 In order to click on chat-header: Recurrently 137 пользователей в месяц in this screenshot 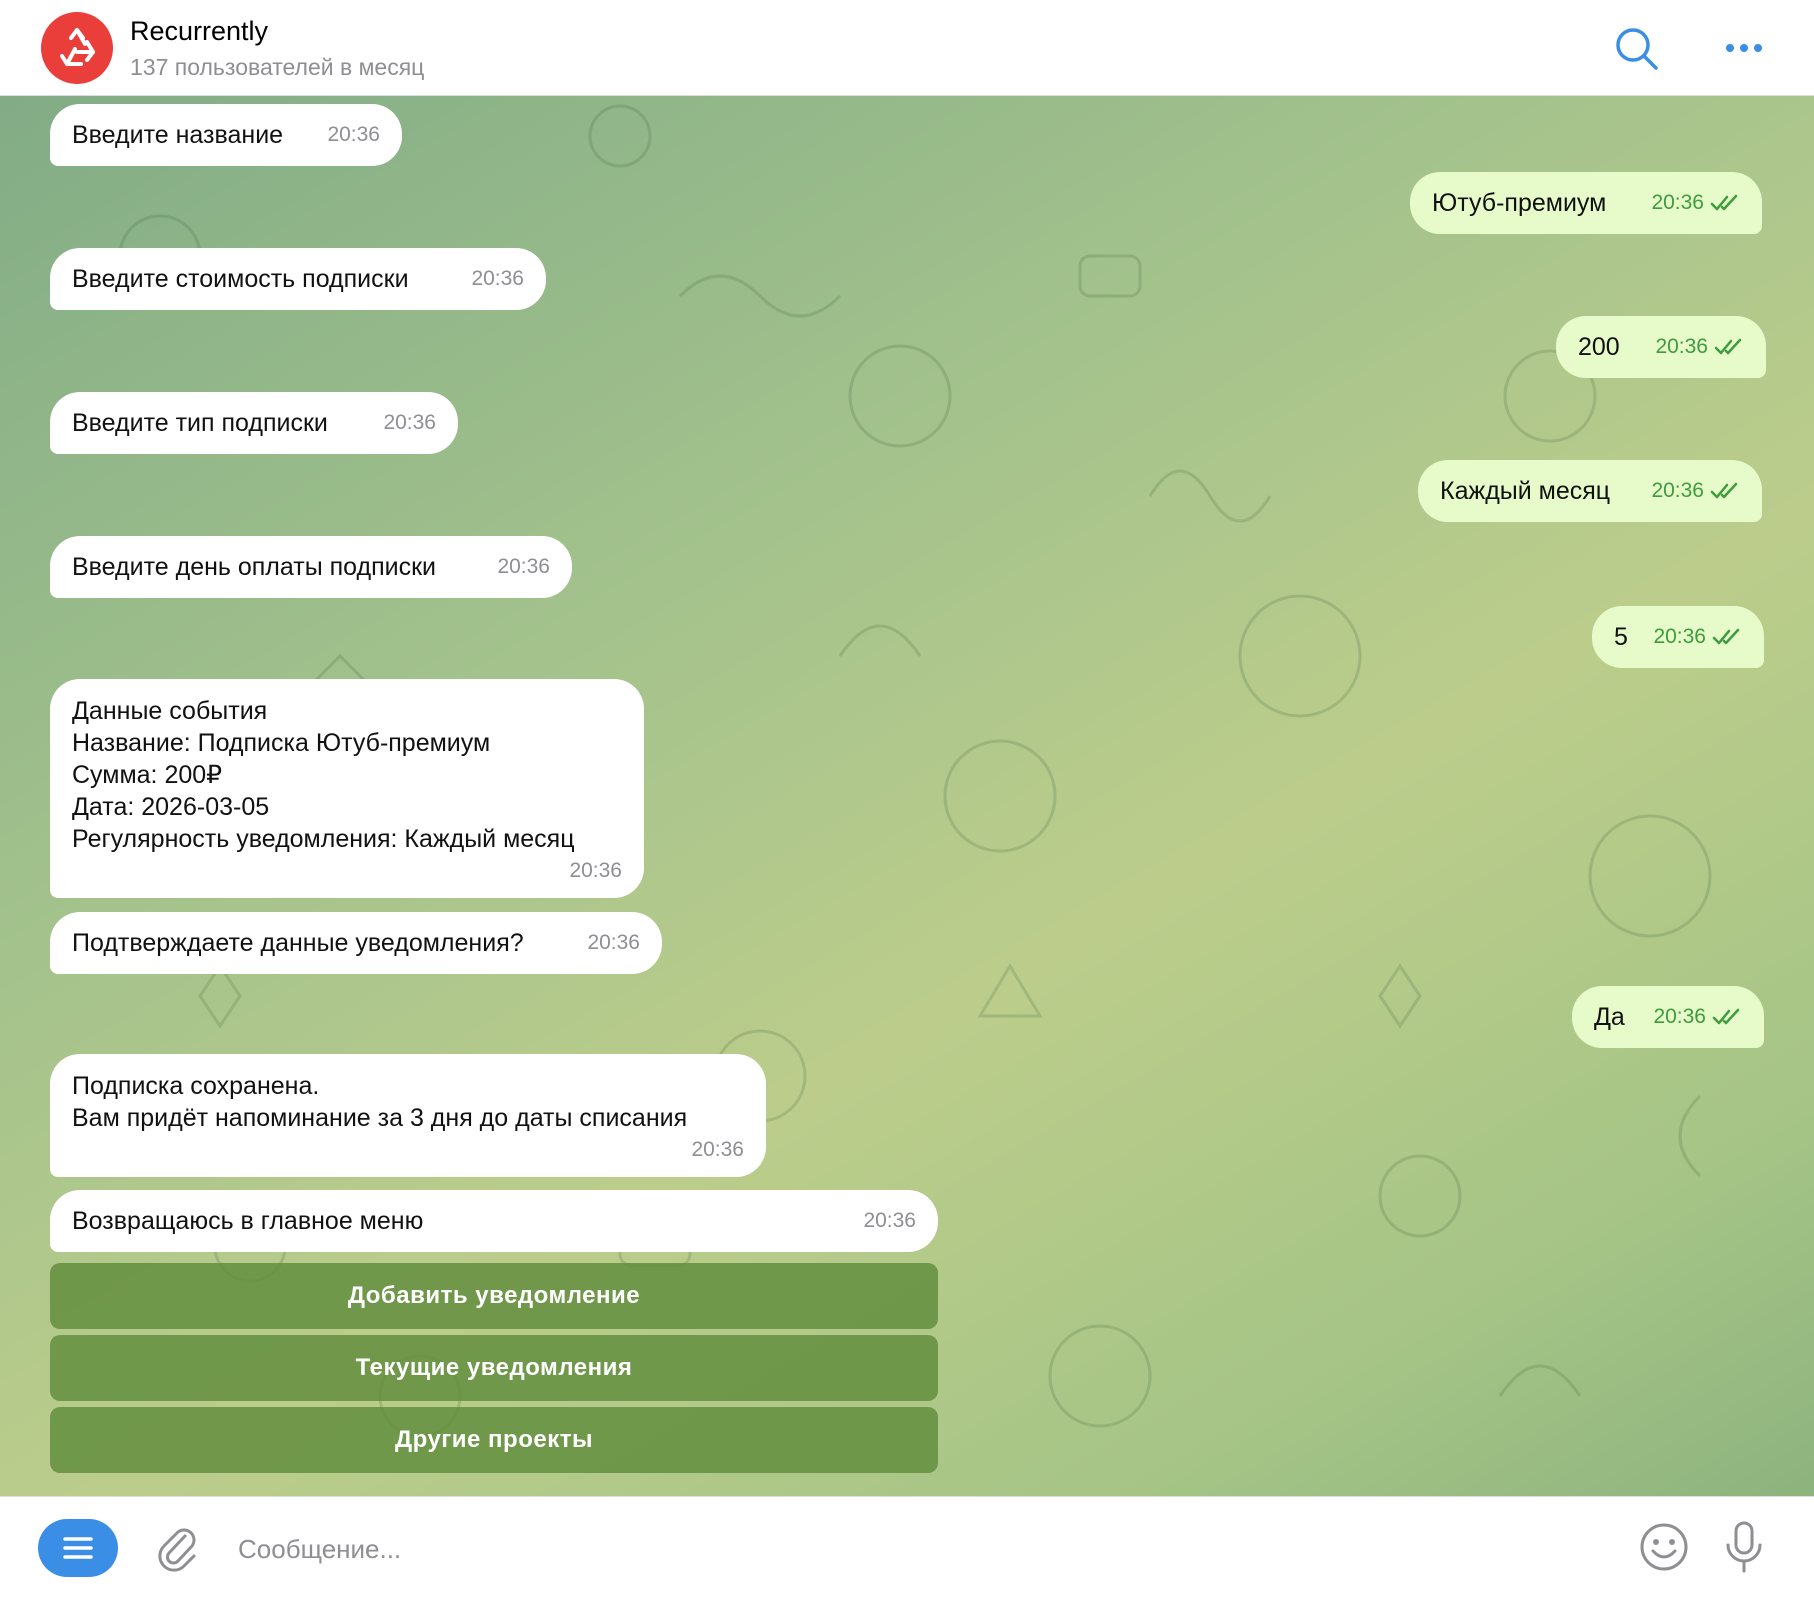, I will do `click(907, 48)`.